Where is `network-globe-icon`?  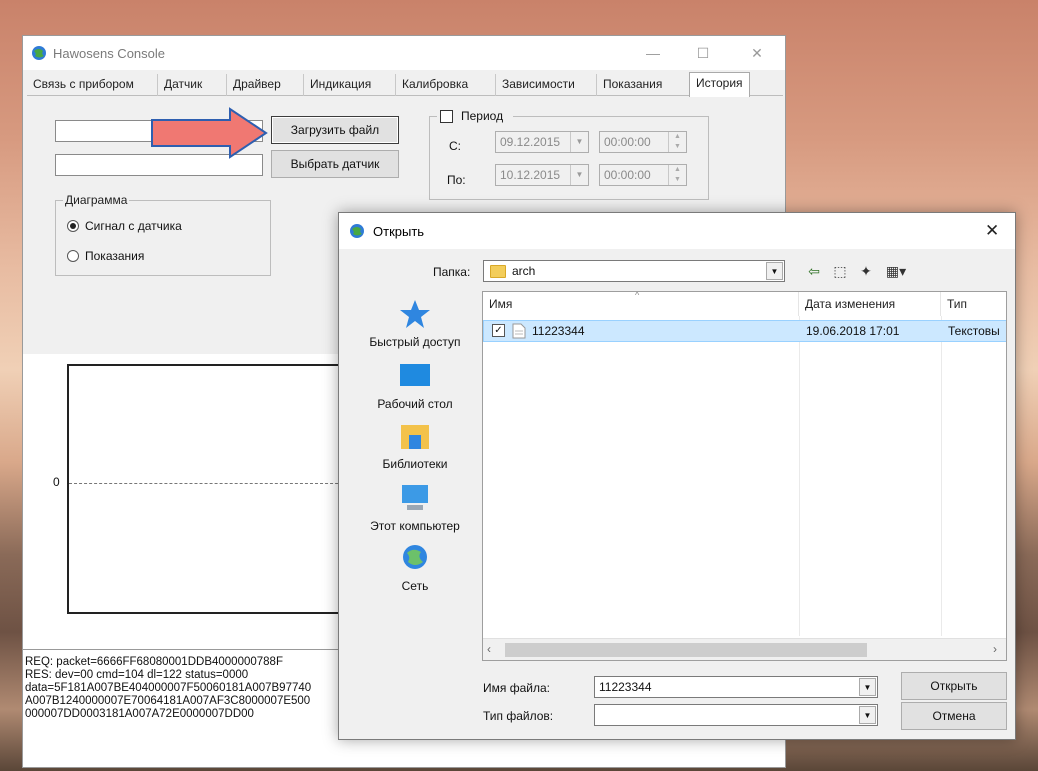
network-globe-icon is located at coordinates (415, 557).